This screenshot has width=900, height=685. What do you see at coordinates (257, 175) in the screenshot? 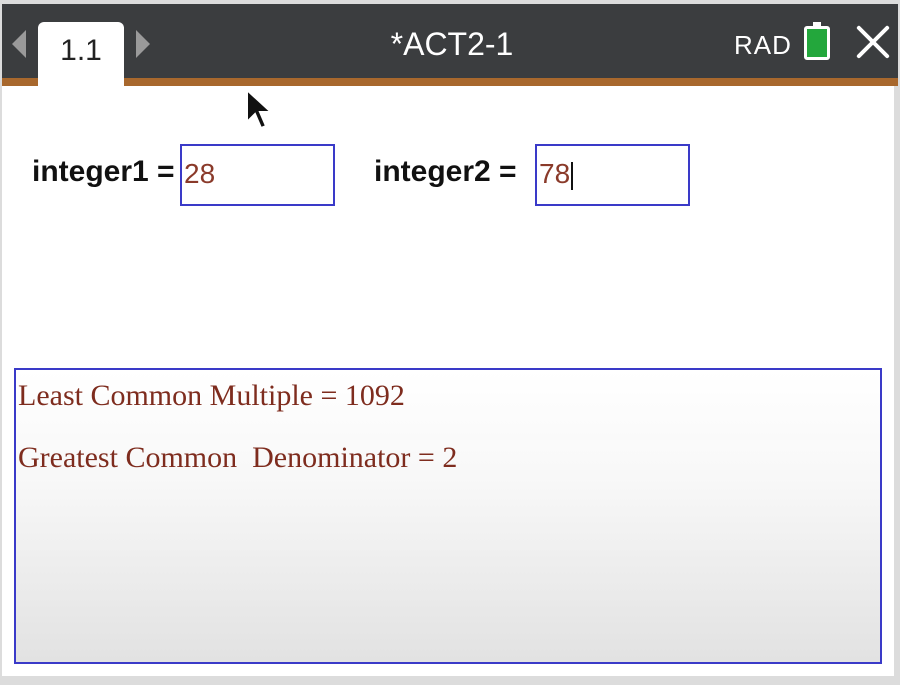
I see `integer1-input: 28` at bounding box center [257, 175].